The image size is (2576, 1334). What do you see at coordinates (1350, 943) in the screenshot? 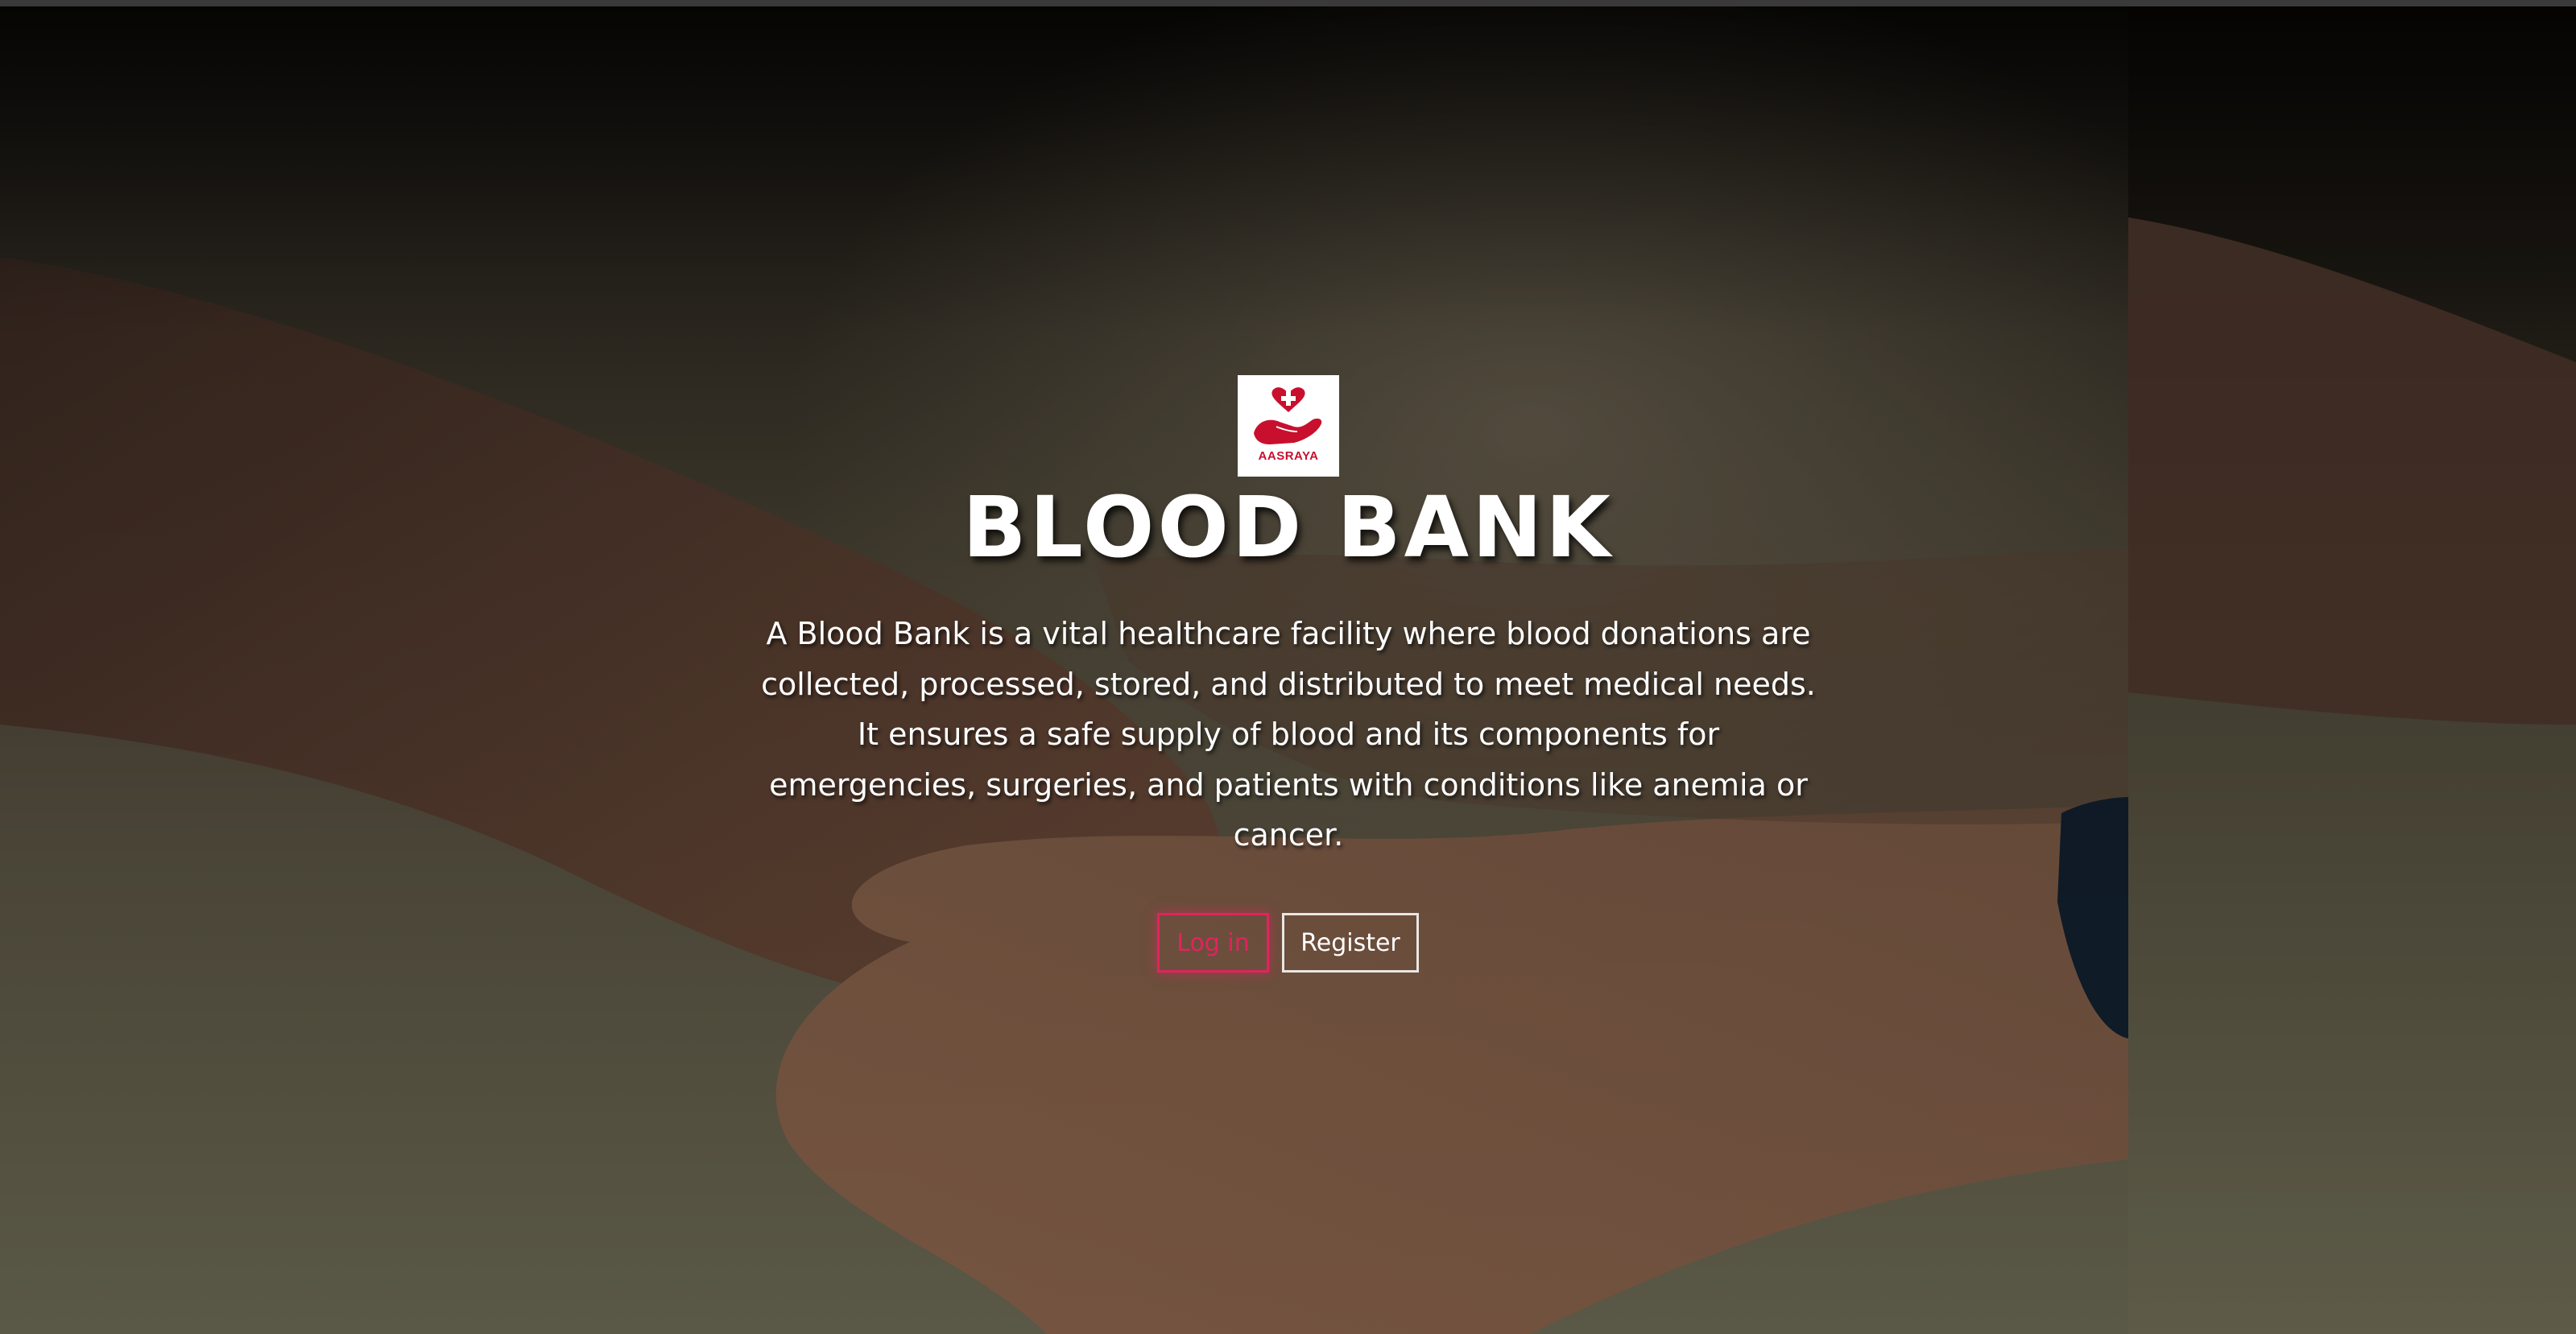
I see `register-button: Register` at bounding box center [1350, 943].